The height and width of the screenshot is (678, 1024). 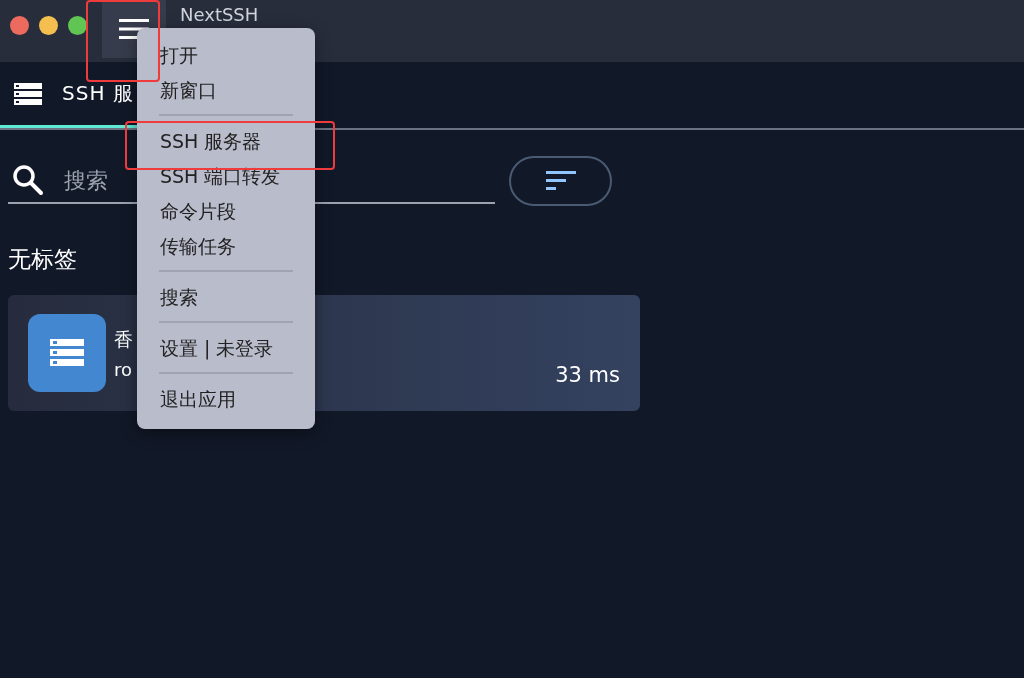 What do you see at coordinates (219, 15) in the screenshot?
I see `window-title: NextSSH` at bounding box center [219, 15].